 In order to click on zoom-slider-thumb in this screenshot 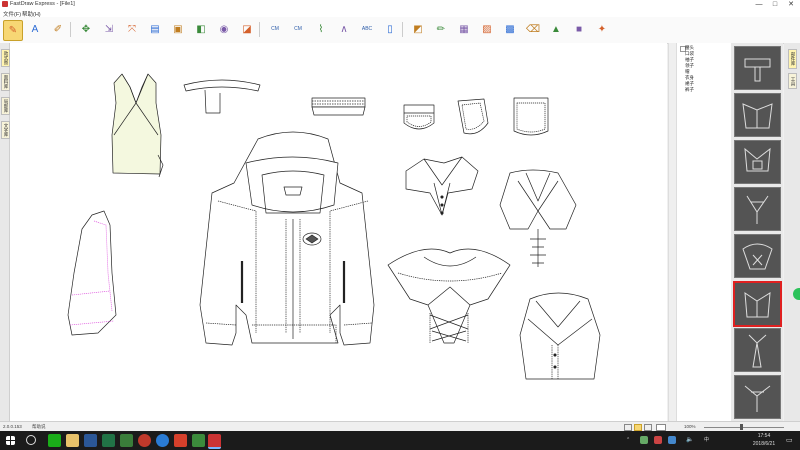, I will do `click(741, 427)`.